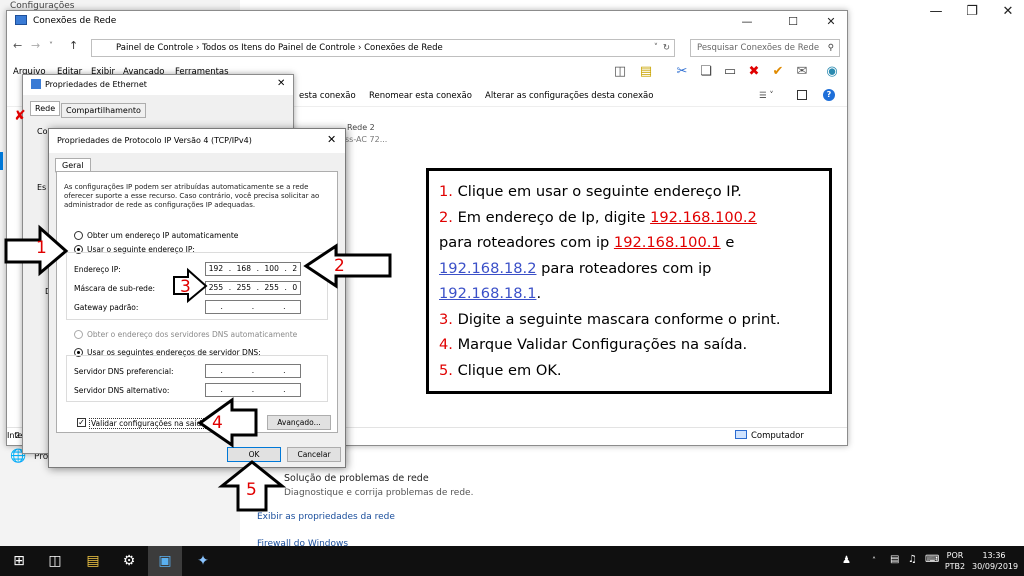  Describe the element at coordinates (347, 266) in the screenshot. I see `arrow-2-icon` at that location.